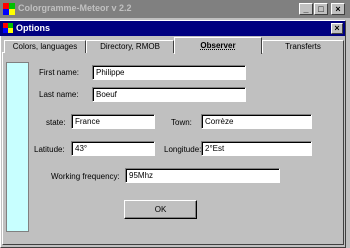 Image resolution: width=350 pixels, height=248 pixels. Describe the element at coordinates (33, 28) in the screenshot. I see `dialog-title: Options` at that location.